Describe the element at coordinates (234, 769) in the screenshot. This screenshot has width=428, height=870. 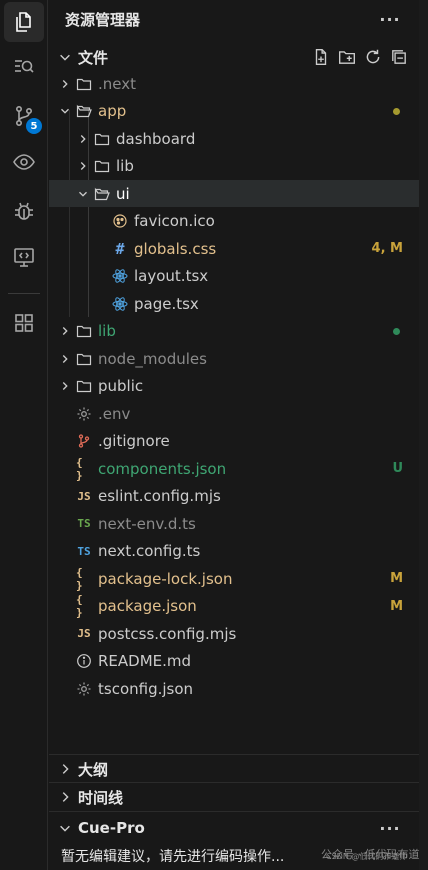
I see `outline-section-header: 大纲` at that location.